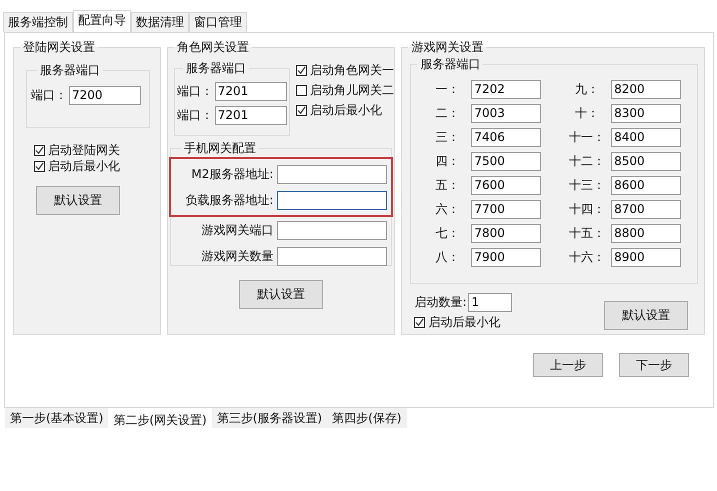 The width and height of the screenshot is (717, 491). What do you see at coordinates (447, 137) in the screenshot?
I see `field-label: 三：` at bounding box center [447, 137].